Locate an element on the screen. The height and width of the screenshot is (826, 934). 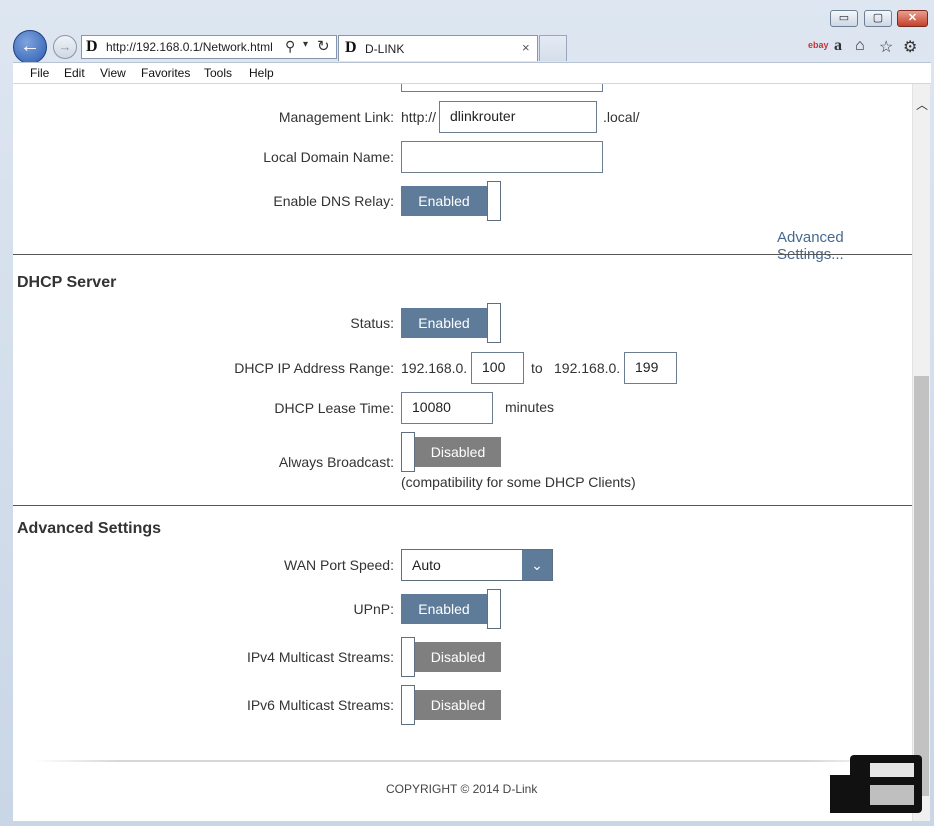
menu-bar: File Edit View Favorites Tools Help is located at coordinates (472, 73).